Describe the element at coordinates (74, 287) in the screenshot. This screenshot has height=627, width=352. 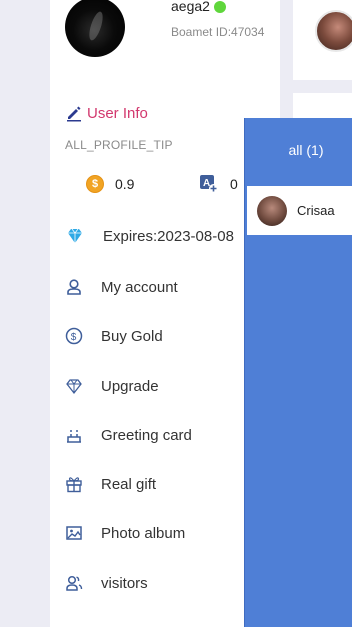
I see `user-icon` at that location.